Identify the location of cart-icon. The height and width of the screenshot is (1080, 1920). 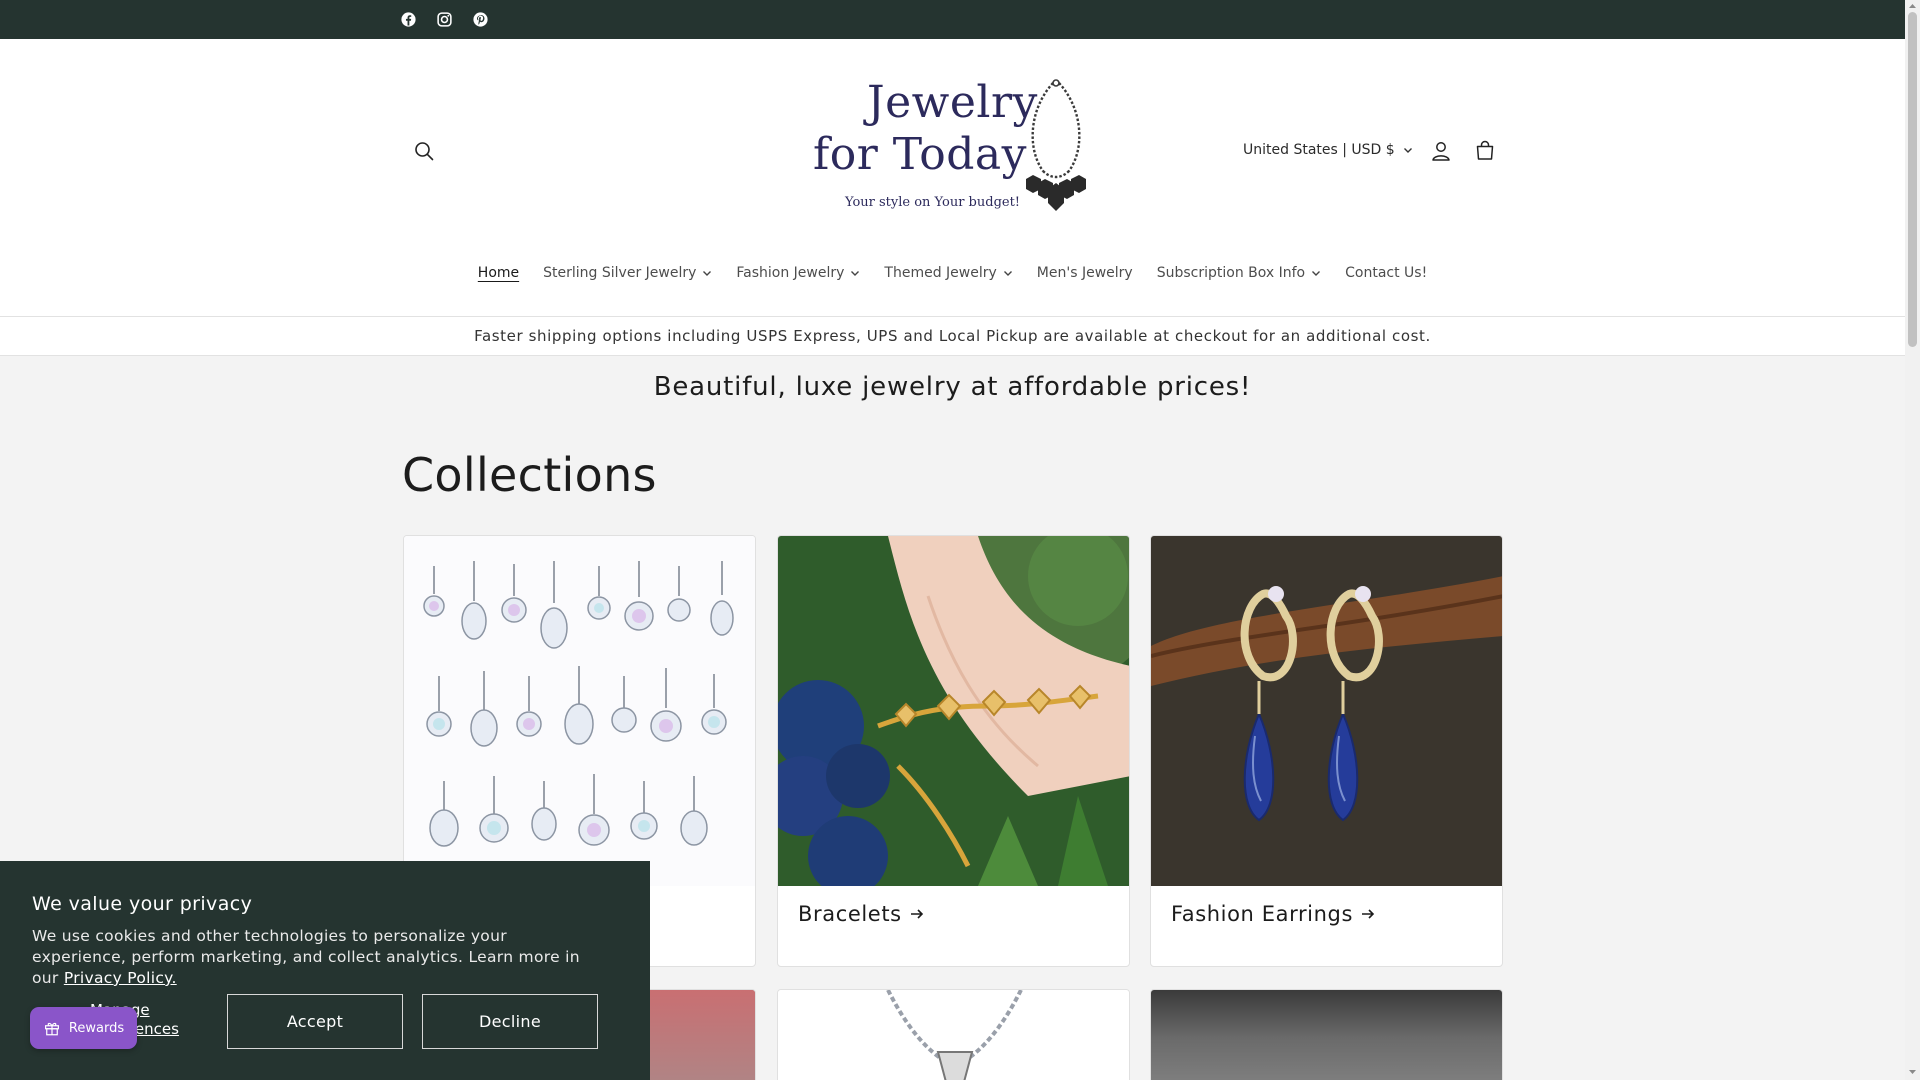
(1485, 150).